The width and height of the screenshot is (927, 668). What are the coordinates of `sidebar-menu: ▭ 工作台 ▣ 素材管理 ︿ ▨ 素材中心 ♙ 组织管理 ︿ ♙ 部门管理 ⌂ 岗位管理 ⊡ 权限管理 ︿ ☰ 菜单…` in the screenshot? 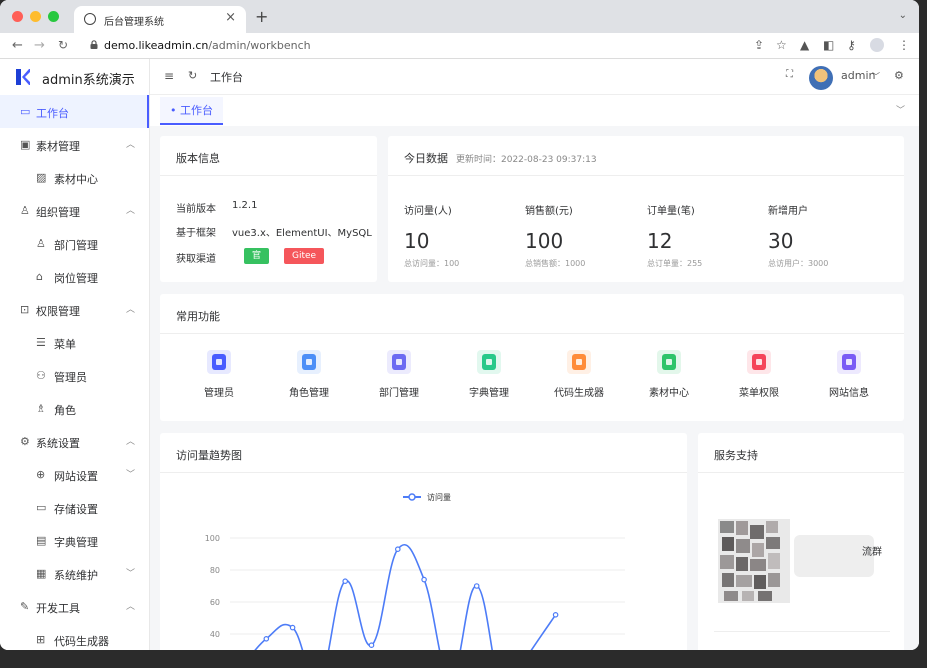 It's located at (74, 372).